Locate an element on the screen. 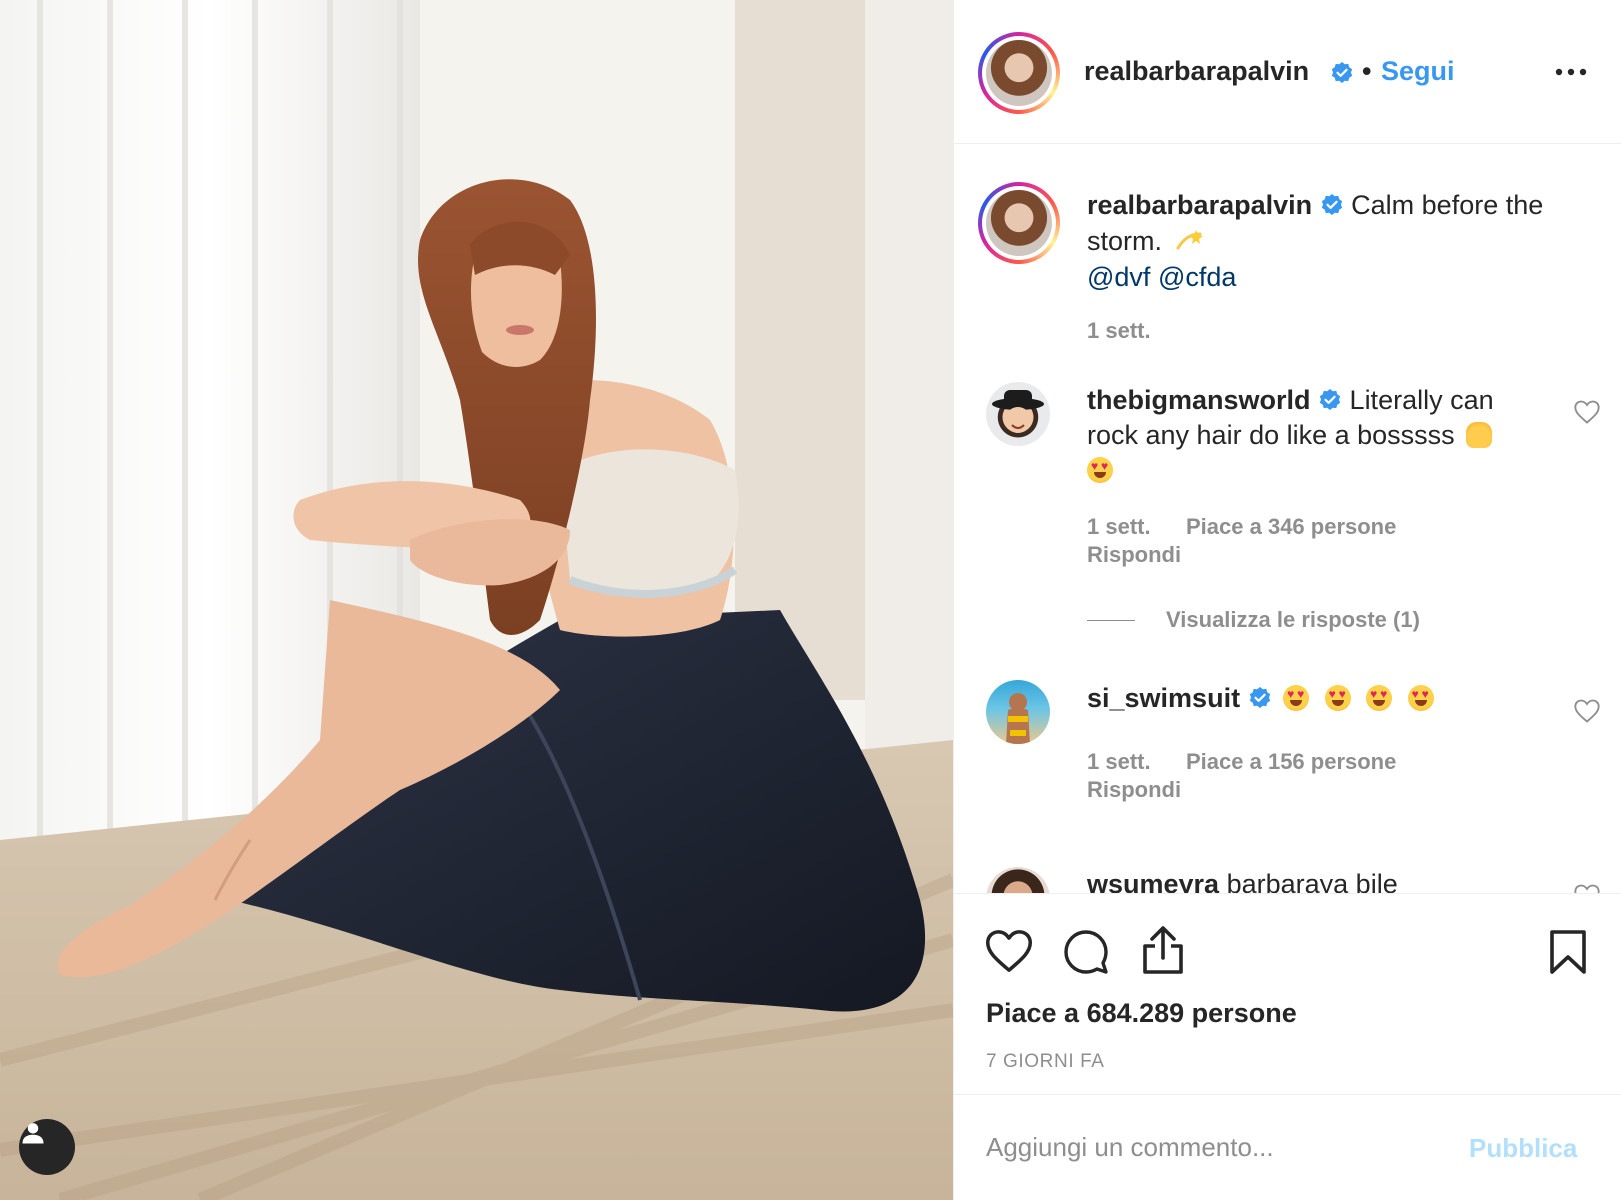 This screenshot has height=1200, width=1621. raising-hands-emoji-icon is located at coordinates (1479, 435).